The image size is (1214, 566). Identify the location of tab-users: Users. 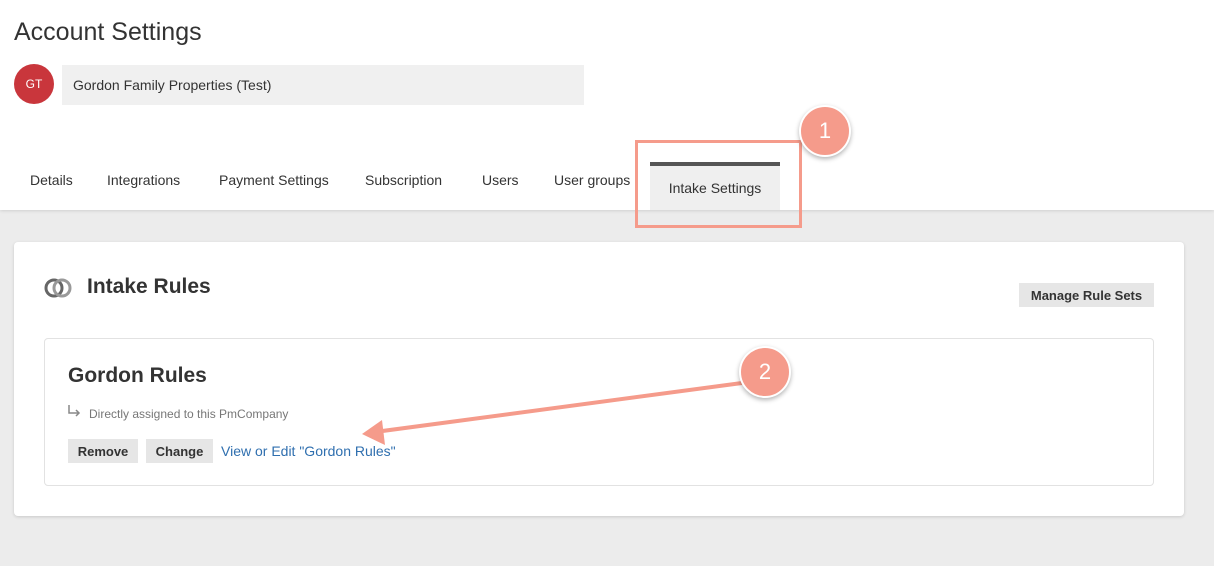
(500, 180).